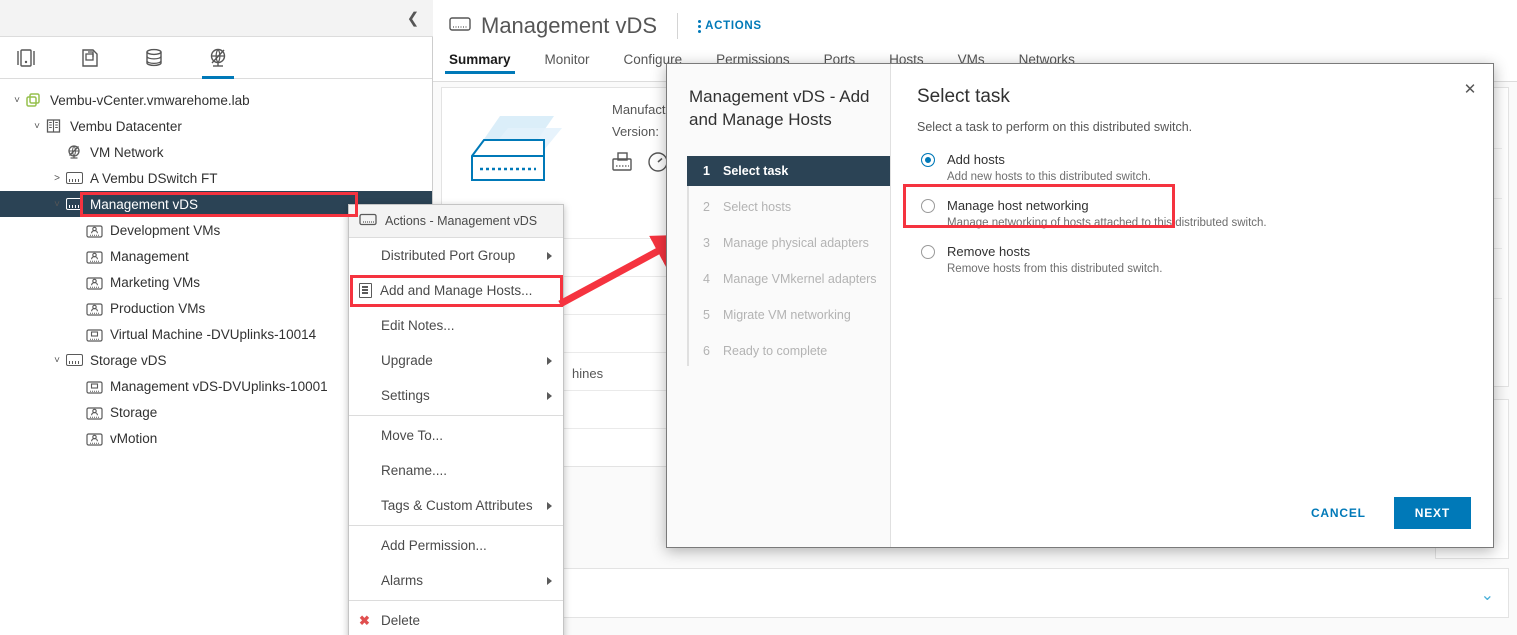  I want to click on context-menu-header-label: Actions - Management vDS, so click(461, 221).